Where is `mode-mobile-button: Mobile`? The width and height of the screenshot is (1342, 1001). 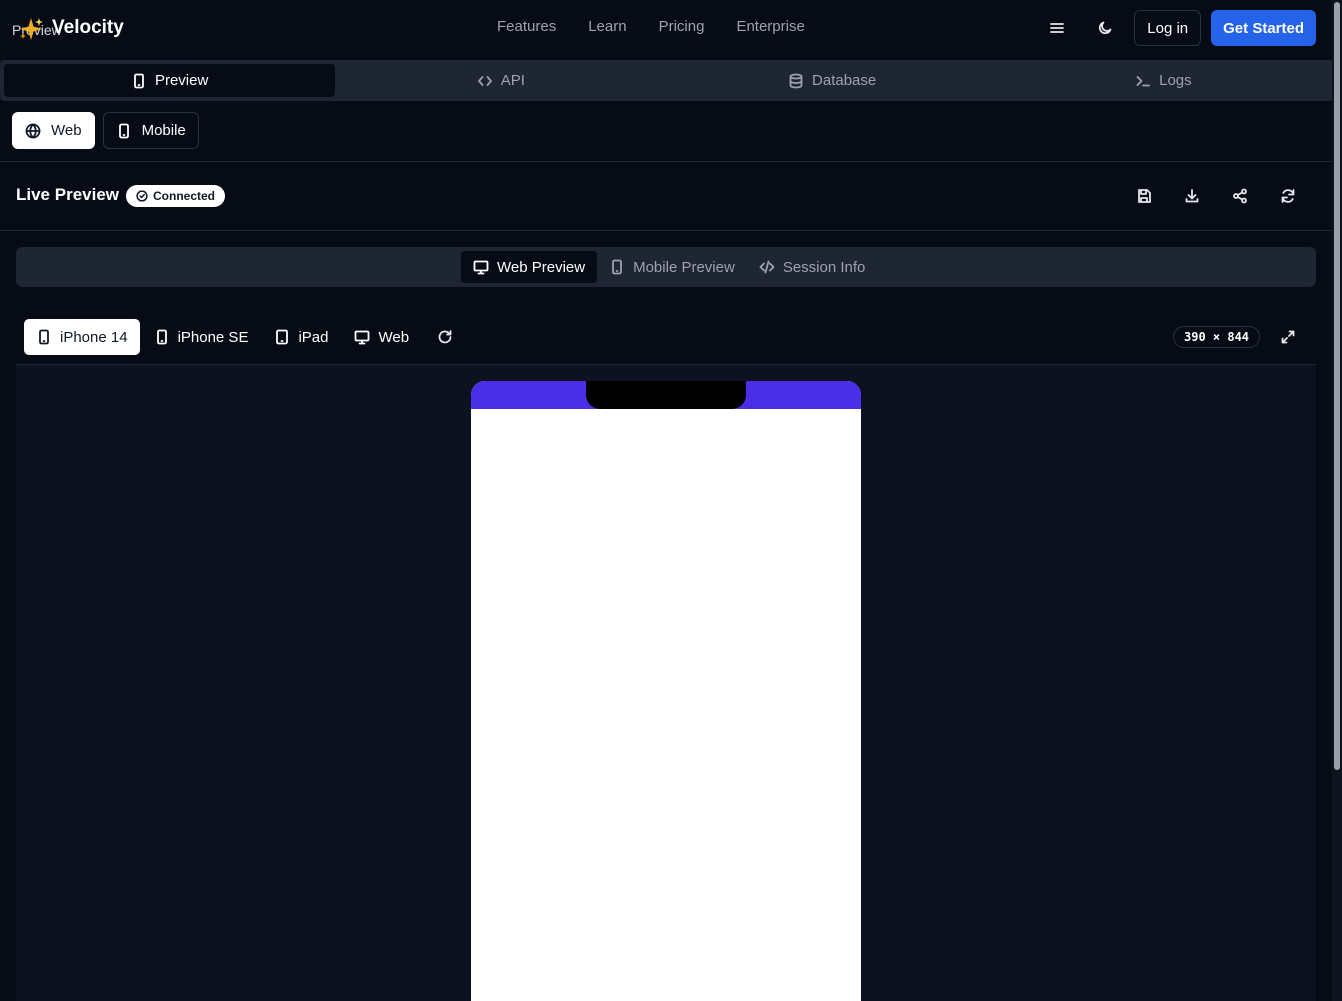 mode-mobile-button: Mobile is located at coordinates (150, 130).